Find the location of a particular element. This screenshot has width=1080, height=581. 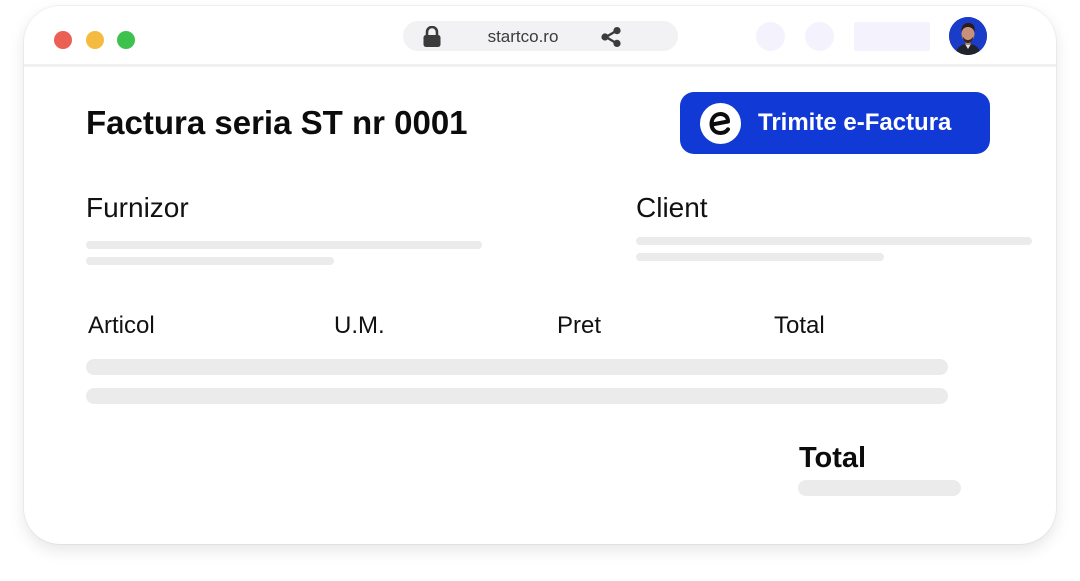

supplier-heading: Furnizor is located at coordinates (137, 207).